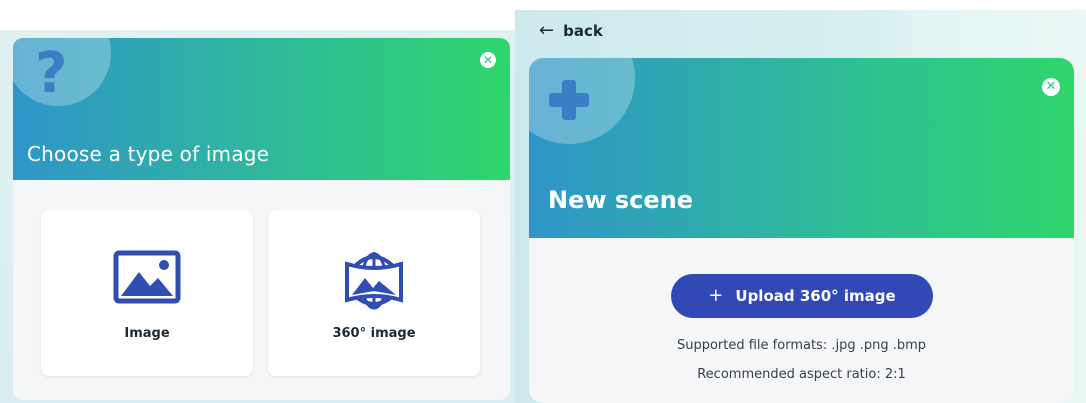  I want to click on 360-image-option-label: 360° image, so click(374, 333).